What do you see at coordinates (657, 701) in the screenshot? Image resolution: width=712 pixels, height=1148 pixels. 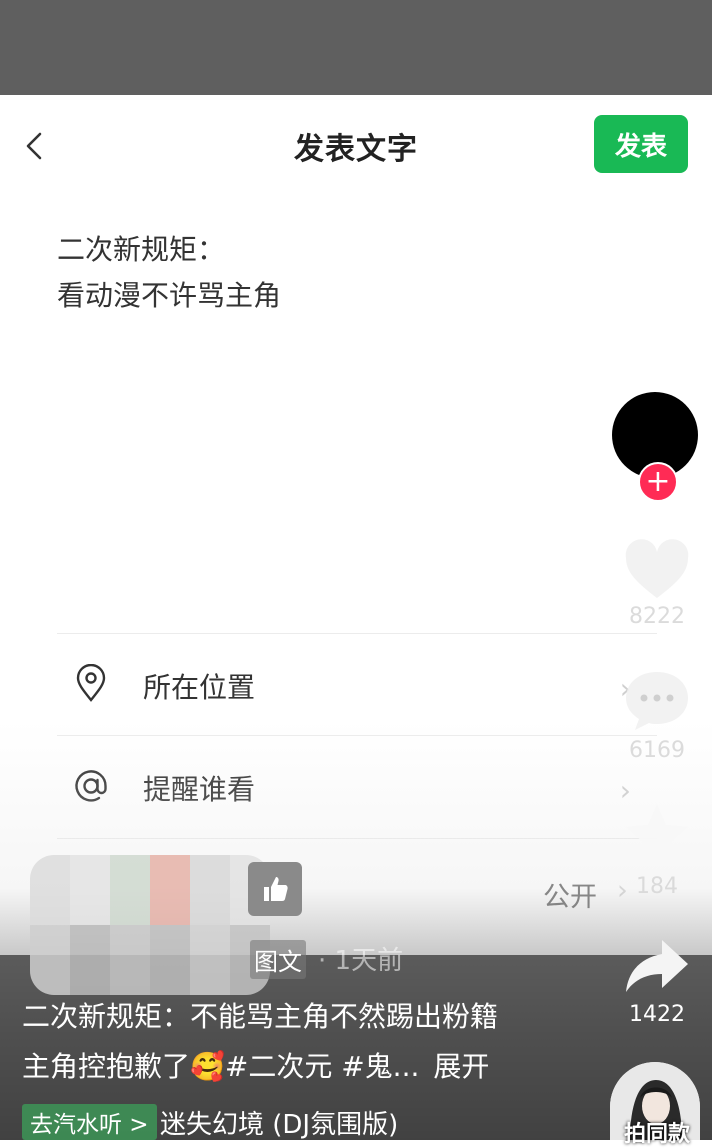 I see `comment-icon` at bounding box center [657, 701].